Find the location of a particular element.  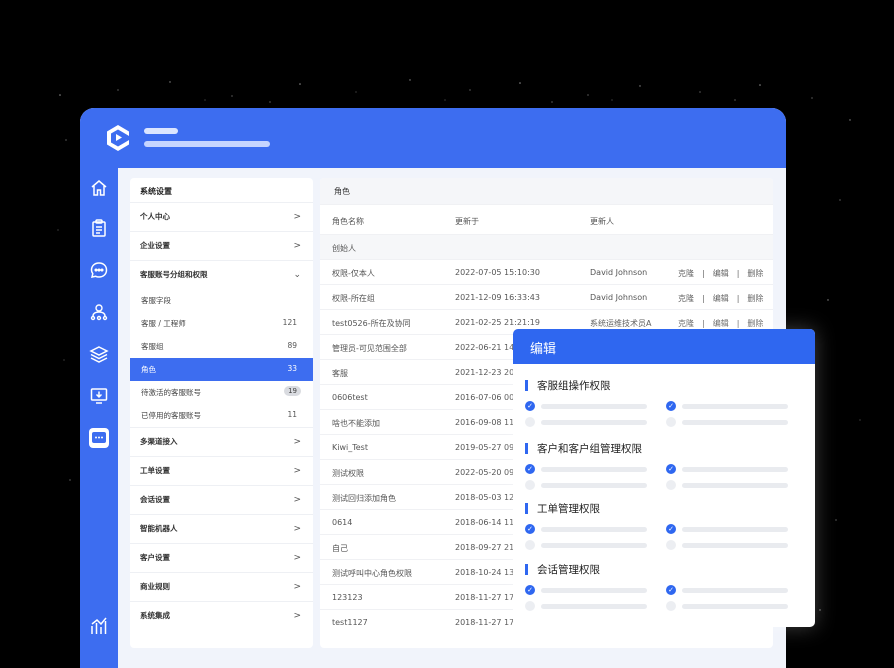

nav-item-business-rules: 商业规则 > is located at coordinates (221, 586).